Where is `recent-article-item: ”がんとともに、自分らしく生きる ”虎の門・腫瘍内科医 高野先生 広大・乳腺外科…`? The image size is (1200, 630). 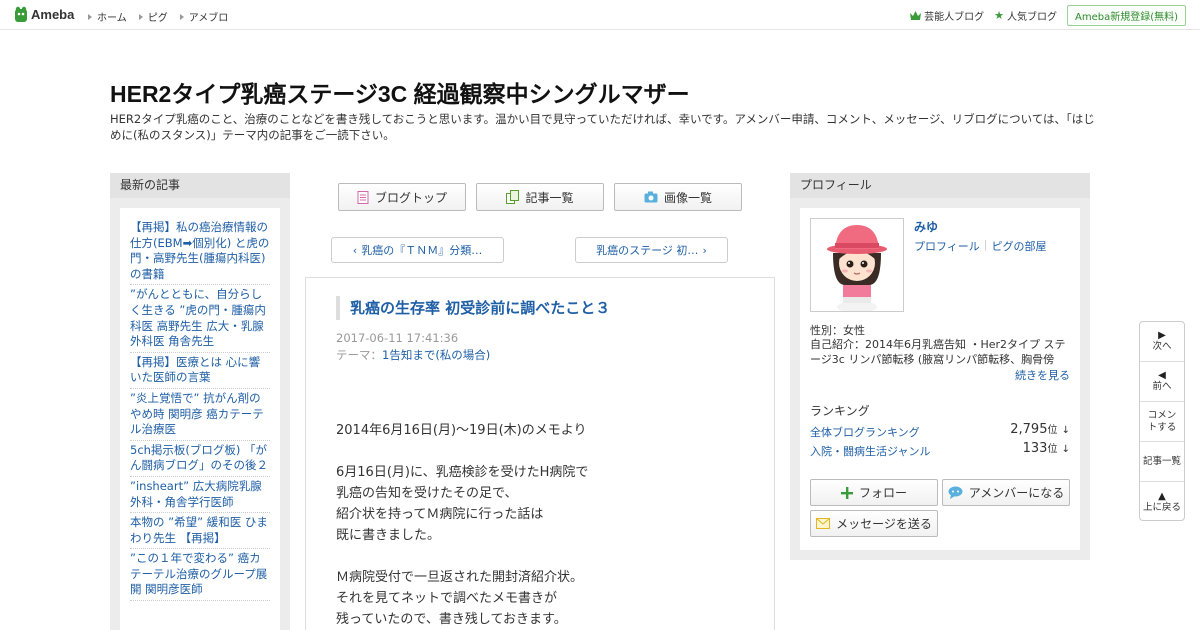 recent-article-item: ”がんとともに、自分らしく生きる ”虎の門・腫瘍内科医 高野先生 広大・乳腺外科… is located at coordinates (200, 319).